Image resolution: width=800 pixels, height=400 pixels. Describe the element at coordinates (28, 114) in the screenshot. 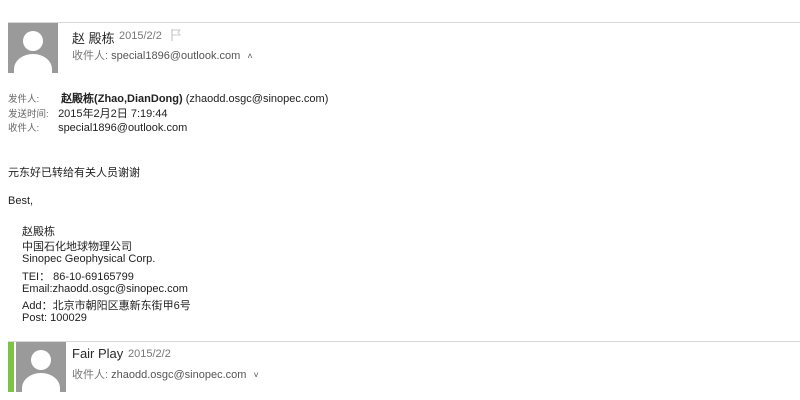

I see `sent-label: 发送时间:` at that location.